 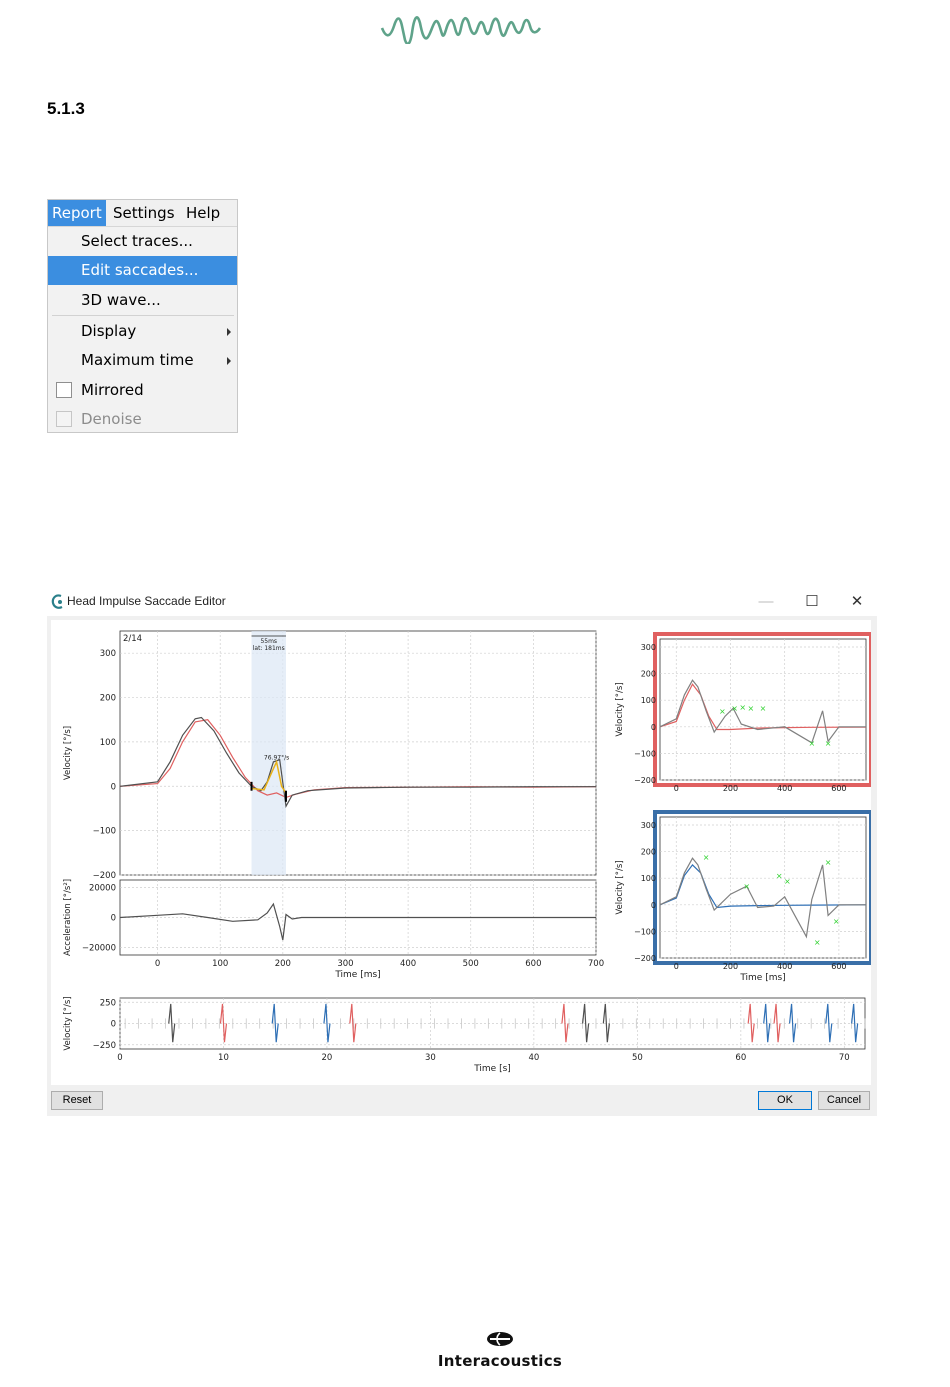 I want to click on lateral-left-xtick-label: 0, so click(x=676, y=966).